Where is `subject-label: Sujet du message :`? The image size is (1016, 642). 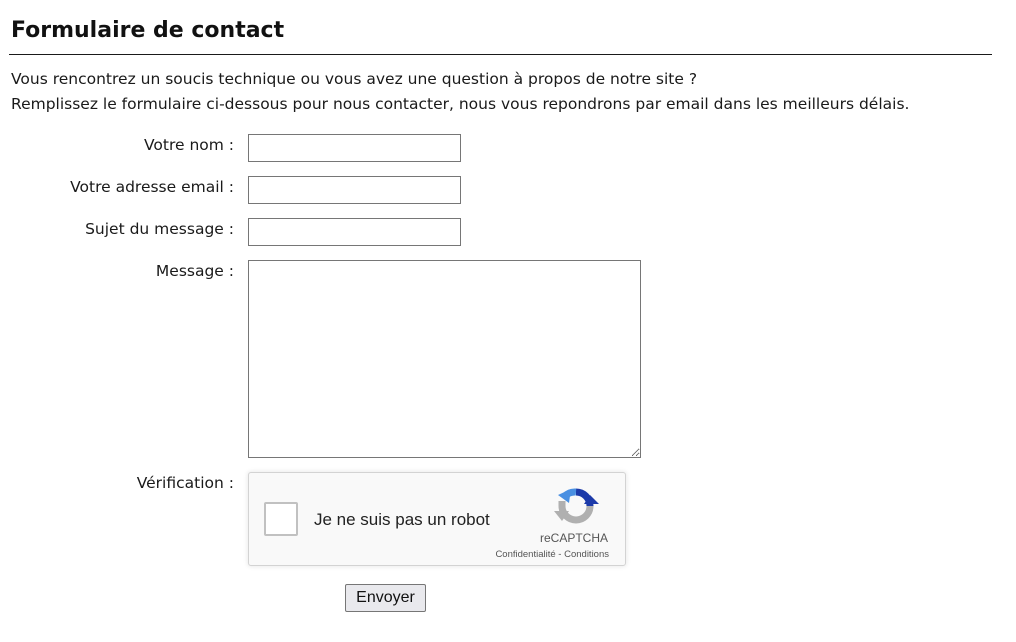
subject-label: Sujet du message : is located at coordinates (159, 229).